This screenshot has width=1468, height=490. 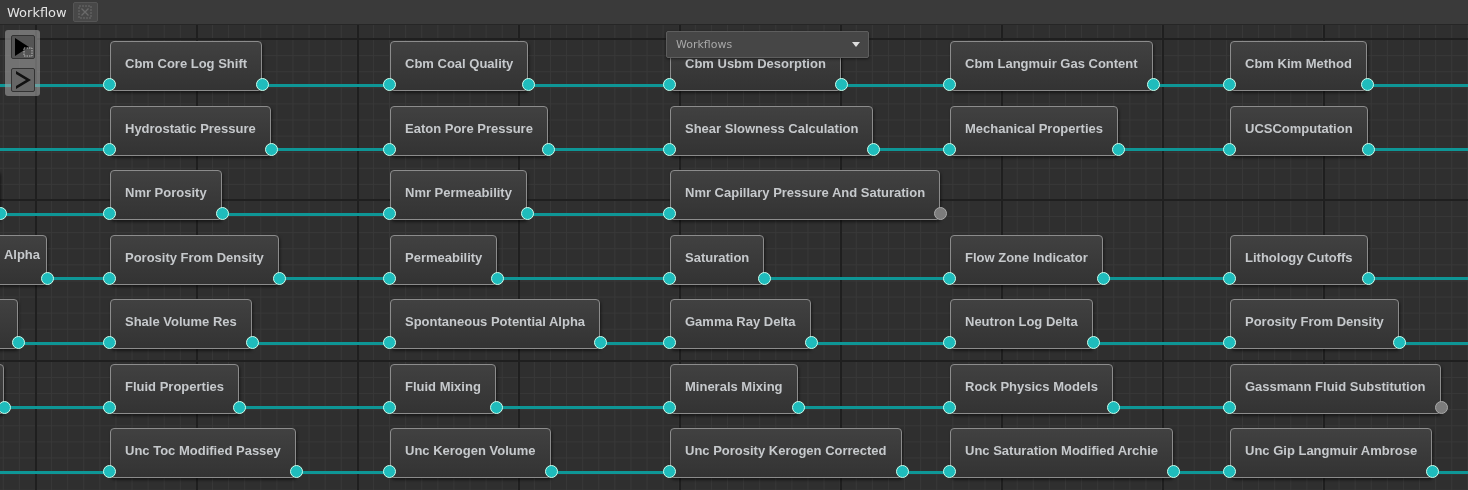 What do you see at coordinates (1335, 388) in the screenshot?
I see `workflow-node: Gassmann Fluid Substitution` at bounding box center [1335, 388].